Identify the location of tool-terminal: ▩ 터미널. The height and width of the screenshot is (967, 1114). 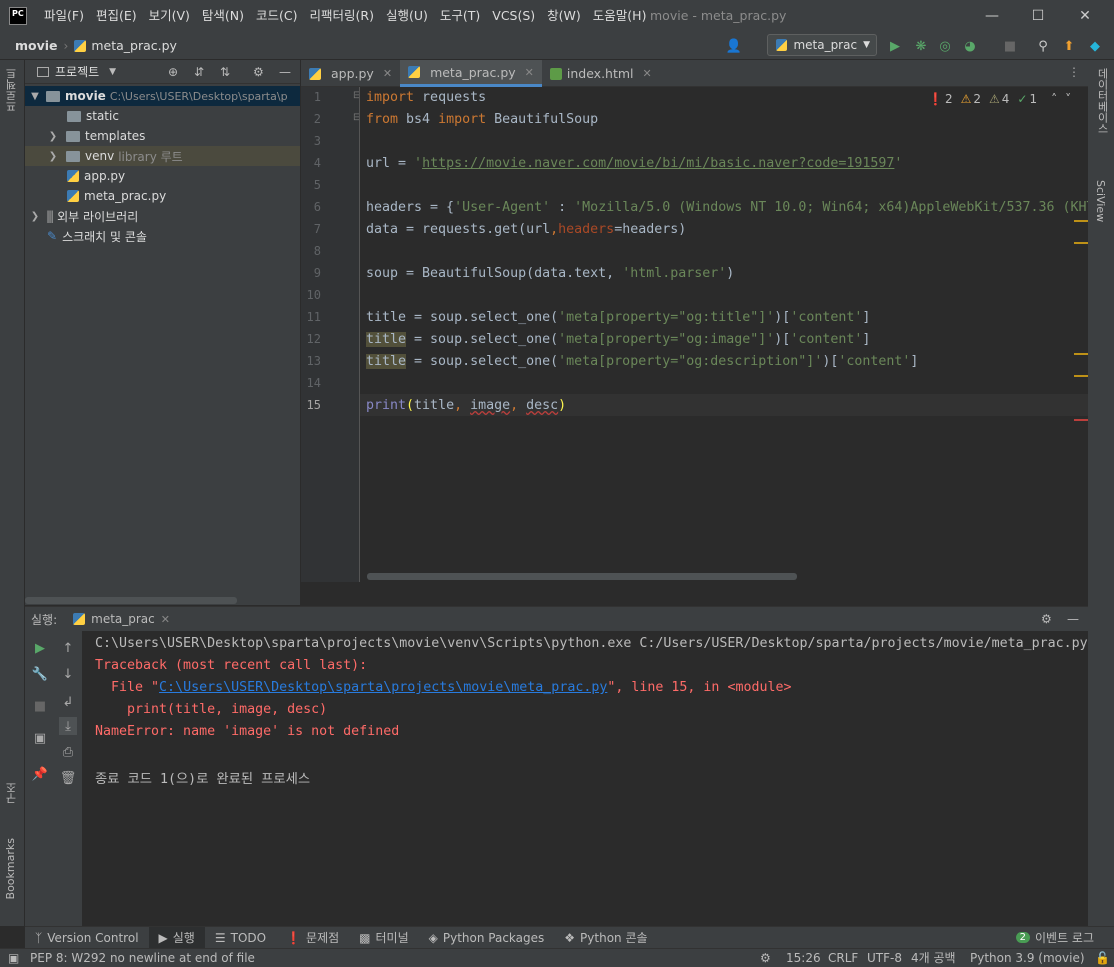
(383, 938).